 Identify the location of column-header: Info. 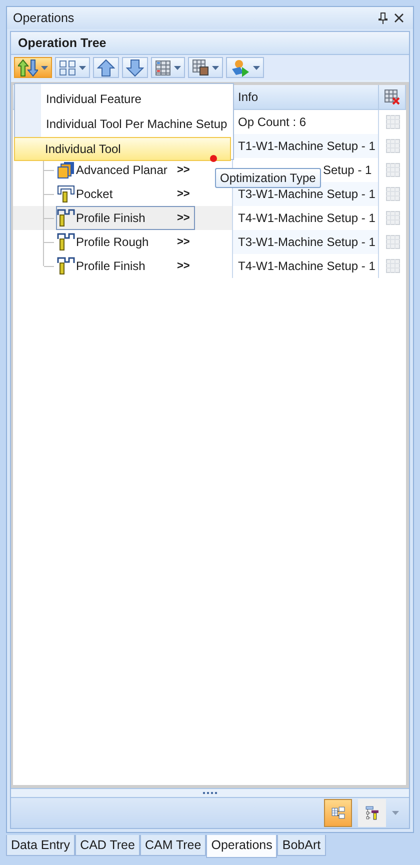
(306, 97).